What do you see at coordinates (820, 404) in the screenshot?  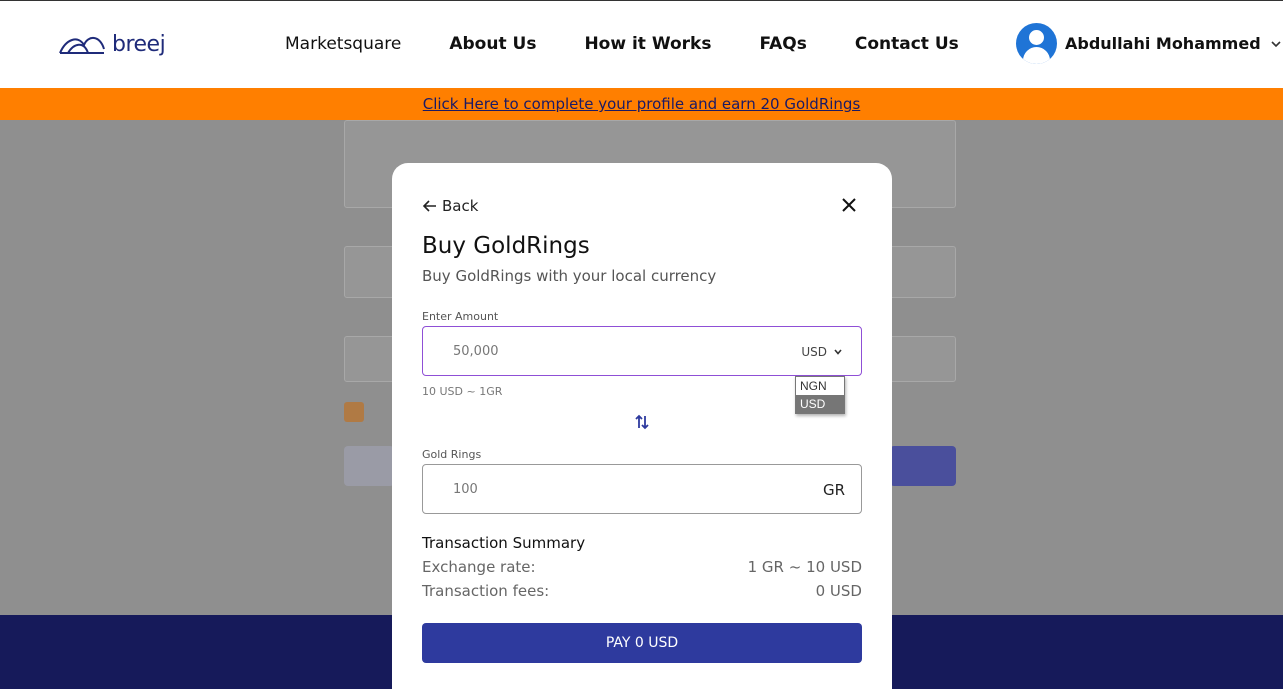 I see `currency-option-usd: USD` at bounding box center [820, 404].